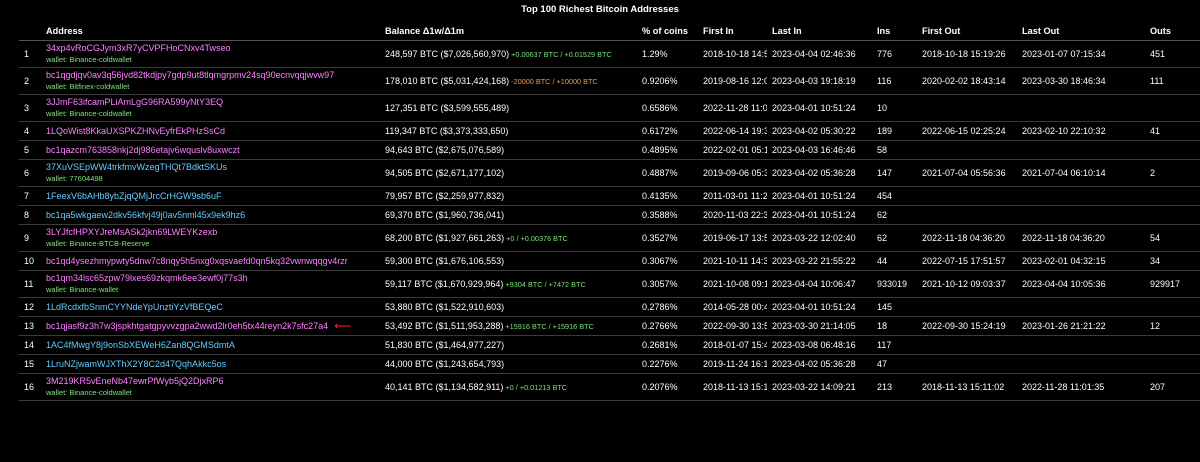 The image size is (1200, 462). Describe the element at coordinates (667, 215) in the screenshot. I see `pct-cell: 0.3588%` at that location.